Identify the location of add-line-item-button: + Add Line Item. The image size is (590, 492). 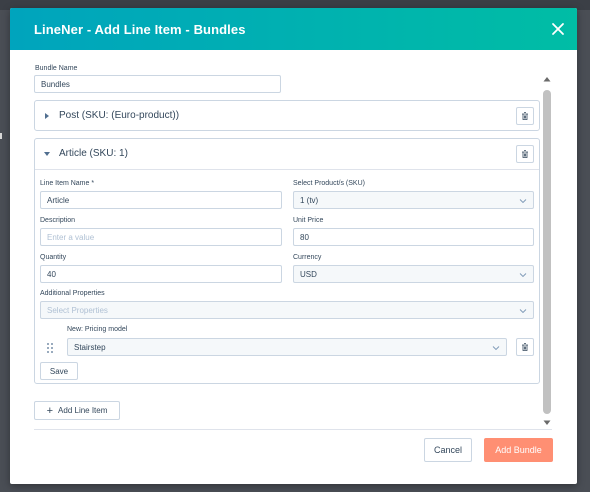
(77, 410).